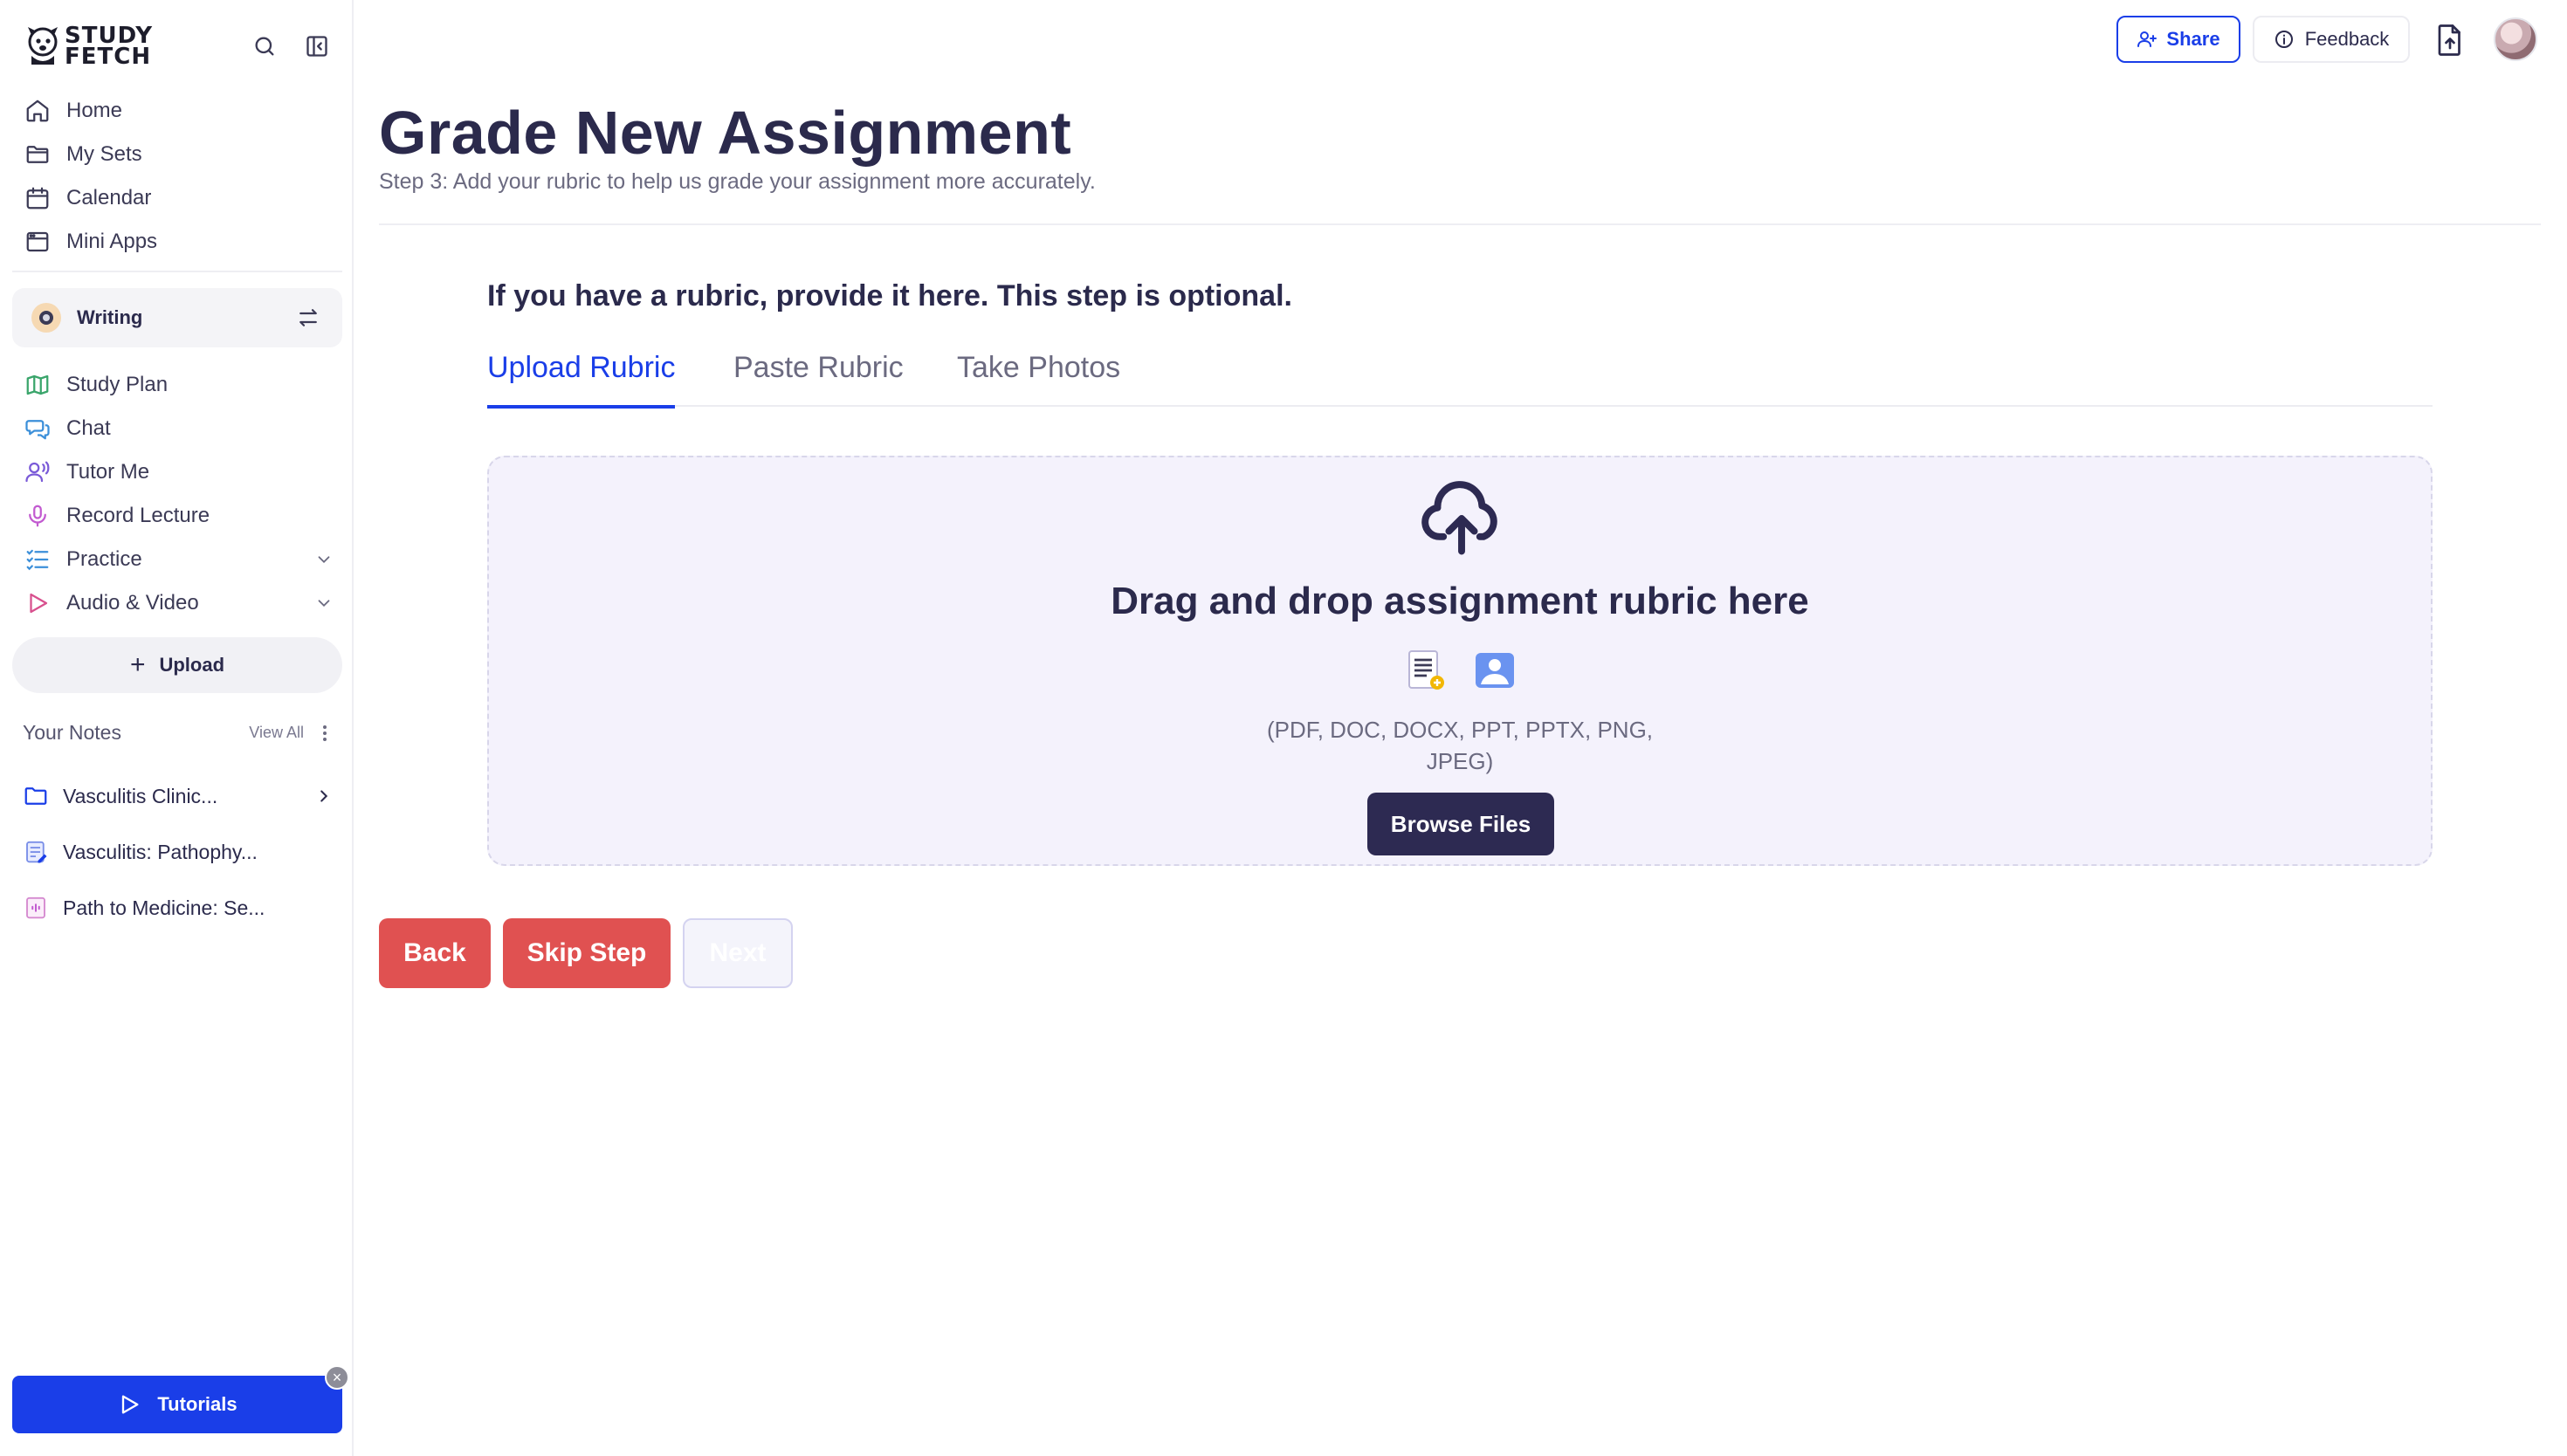 Image resolution: width=2567 pixels, height=1456 pixels. What do you see at coordinates (177, 271) in the screenshot?
I see `sidebar-divider` at bounding box center [177, 271].